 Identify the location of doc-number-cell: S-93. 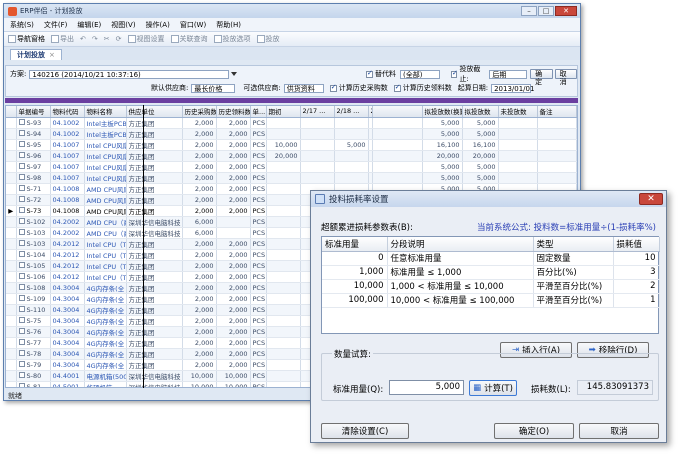
(33, 123).